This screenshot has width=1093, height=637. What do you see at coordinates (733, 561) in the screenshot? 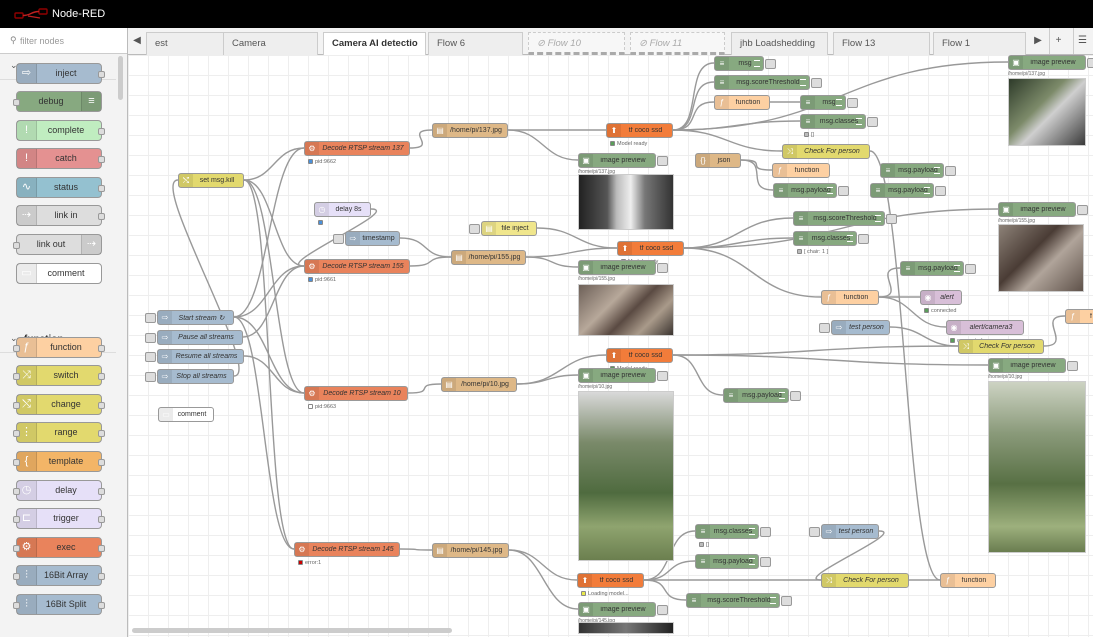
I see `flow-node-payload6: ≡ msg.payload` at bounding box center [733, 561].